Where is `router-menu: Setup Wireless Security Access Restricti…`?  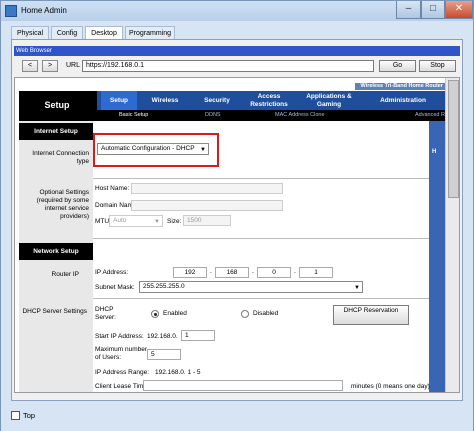 router-menu: Setup Wireless Security Access Restricti… is located at coordinates (271, 100).